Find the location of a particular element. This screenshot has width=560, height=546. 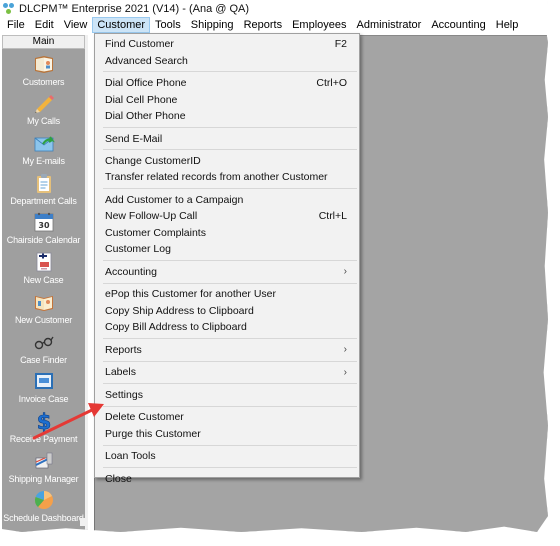

sidebar-item-my-e-mails: My E-mails is located at coordinates (43, 148).